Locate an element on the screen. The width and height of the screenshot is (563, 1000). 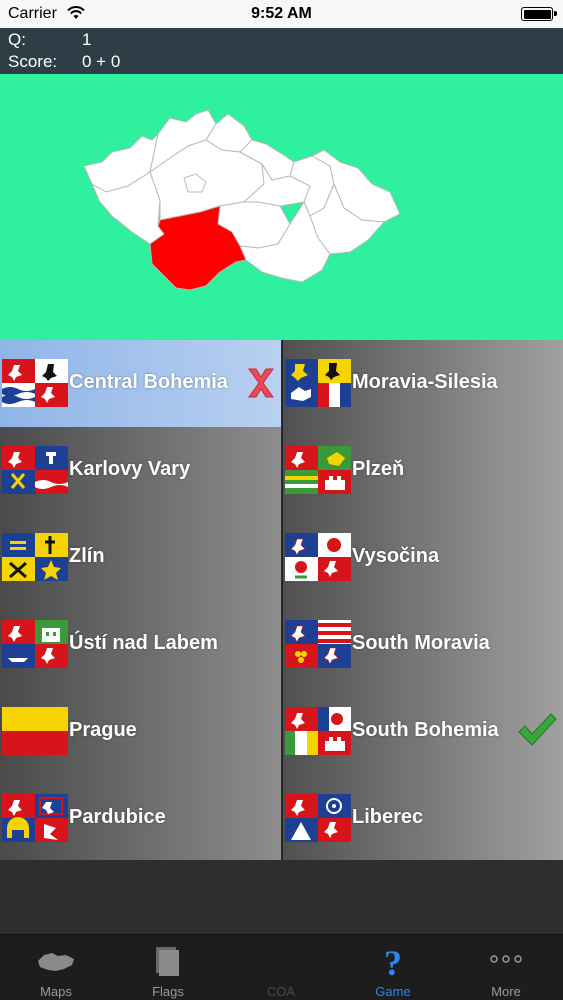
czech-regions-map is located at coordinates (242, 200).